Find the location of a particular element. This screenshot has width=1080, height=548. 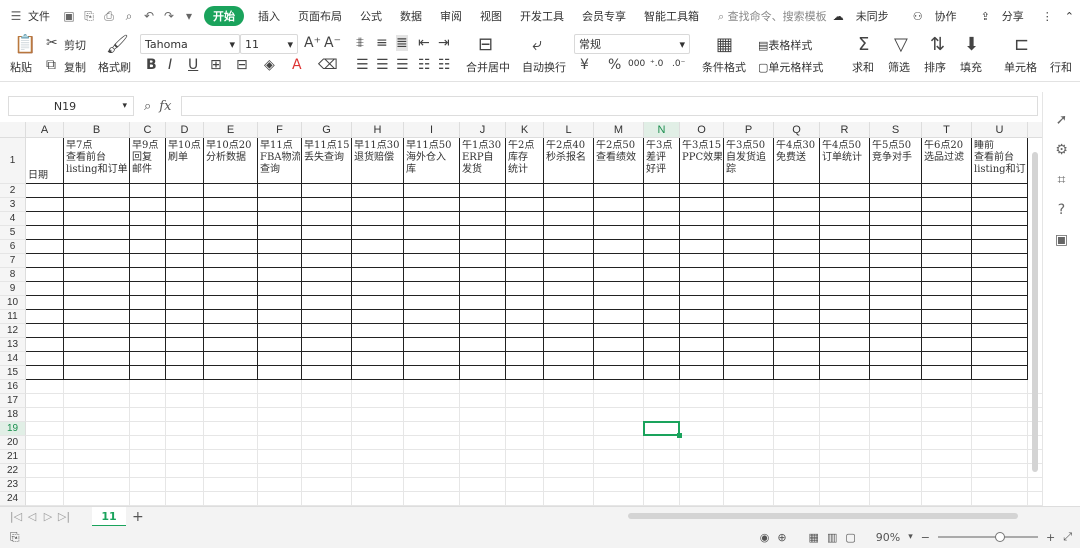

share-button: ⇪ 分享 is located at coordinates (1002, 16).